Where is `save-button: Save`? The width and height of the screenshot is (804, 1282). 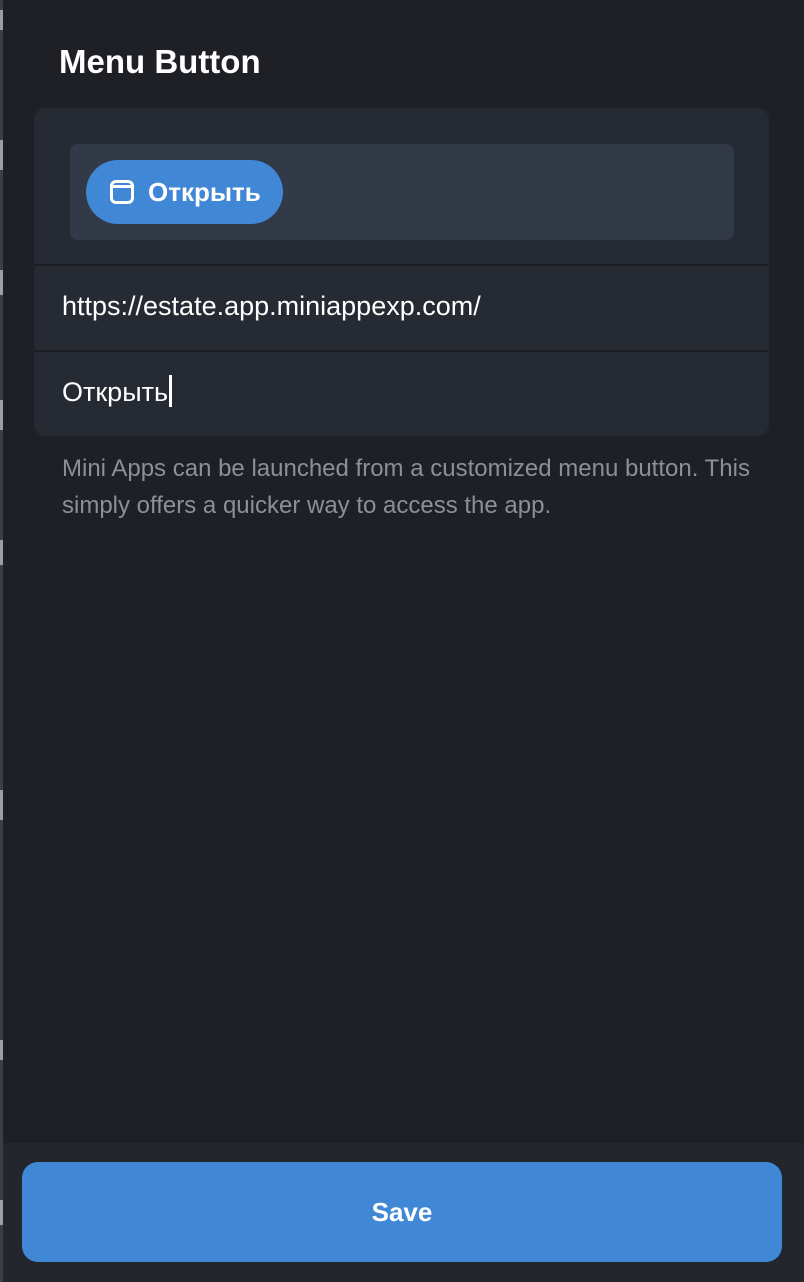 save-button: Save is located at coordinates (402, 1212).